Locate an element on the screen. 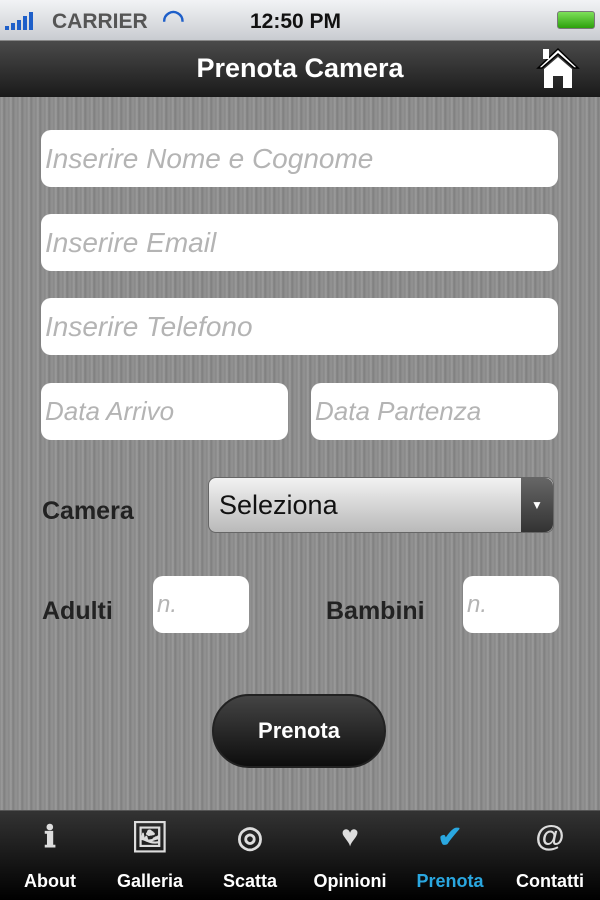  heart-bubble-icon: ♥ is located at coordinates (350, 836).